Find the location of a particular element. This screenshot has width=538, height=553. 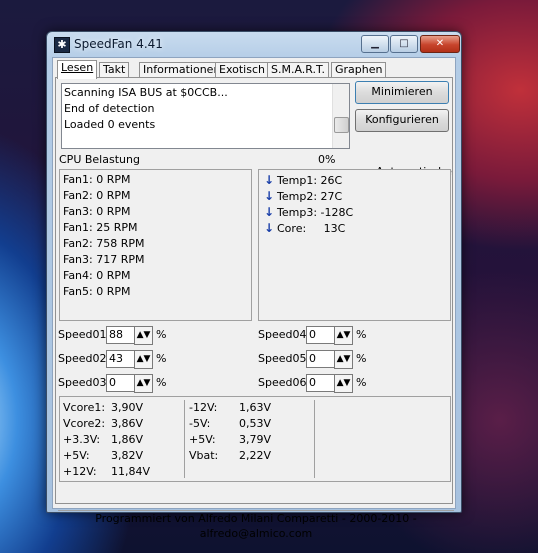

speed-label: Speed06: is located at coordinates (284, 382).